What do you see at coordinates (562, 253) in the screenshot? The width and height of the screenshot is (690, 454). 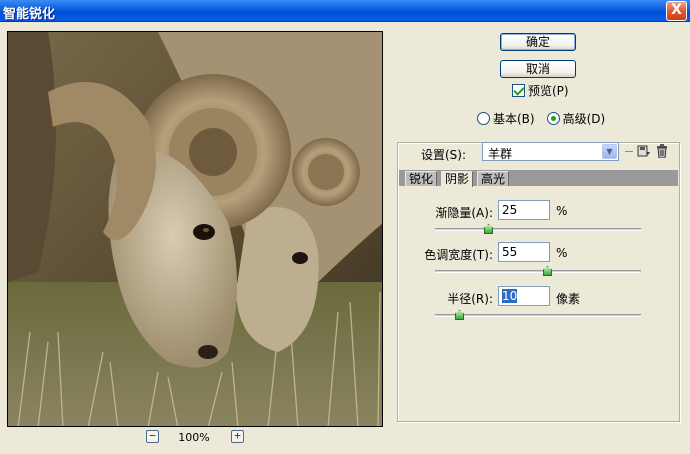 I see `tonal-width-unit: %` at bounding box center [562, 253].